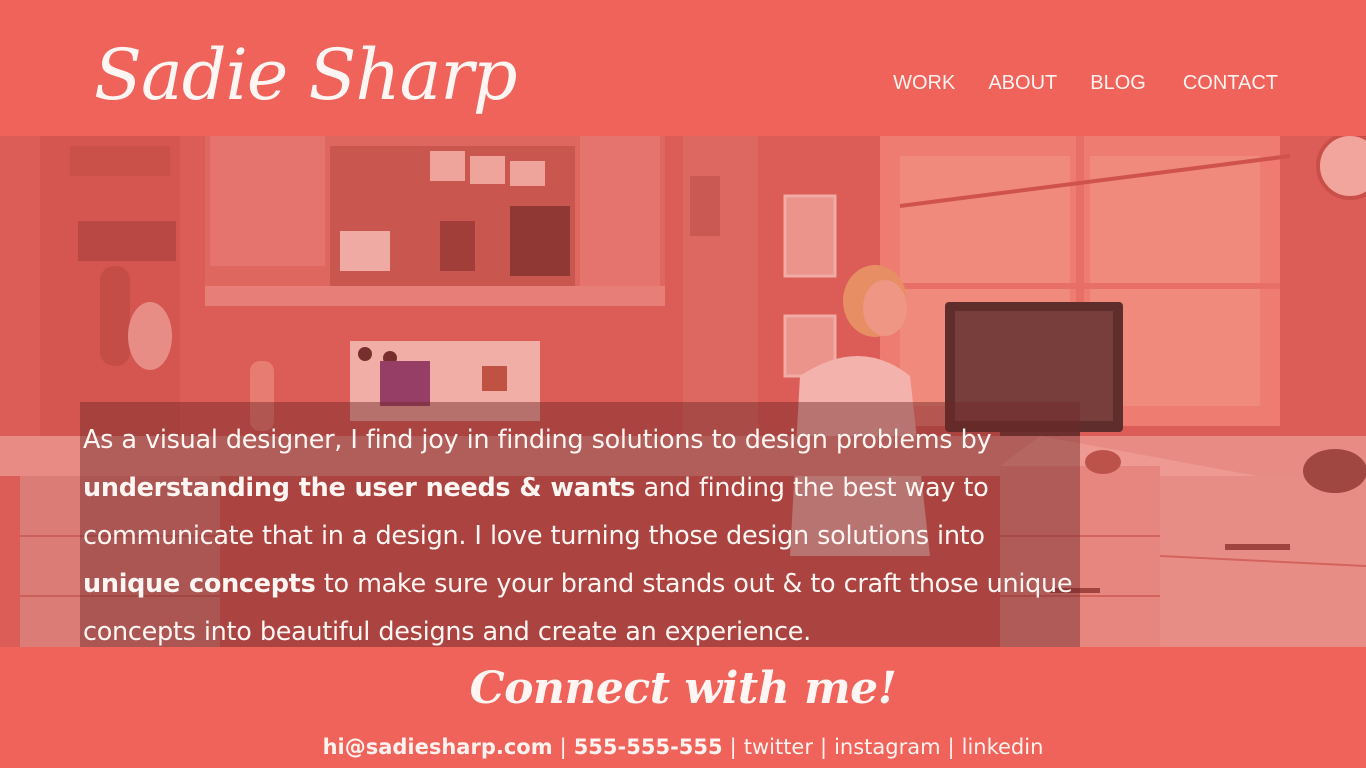 The height and width of the screenshot is (768, 1366). Describe the element at coordinates (306, 75) in the screenshot. I see `site-logo: Sadie Sharp` at that location.